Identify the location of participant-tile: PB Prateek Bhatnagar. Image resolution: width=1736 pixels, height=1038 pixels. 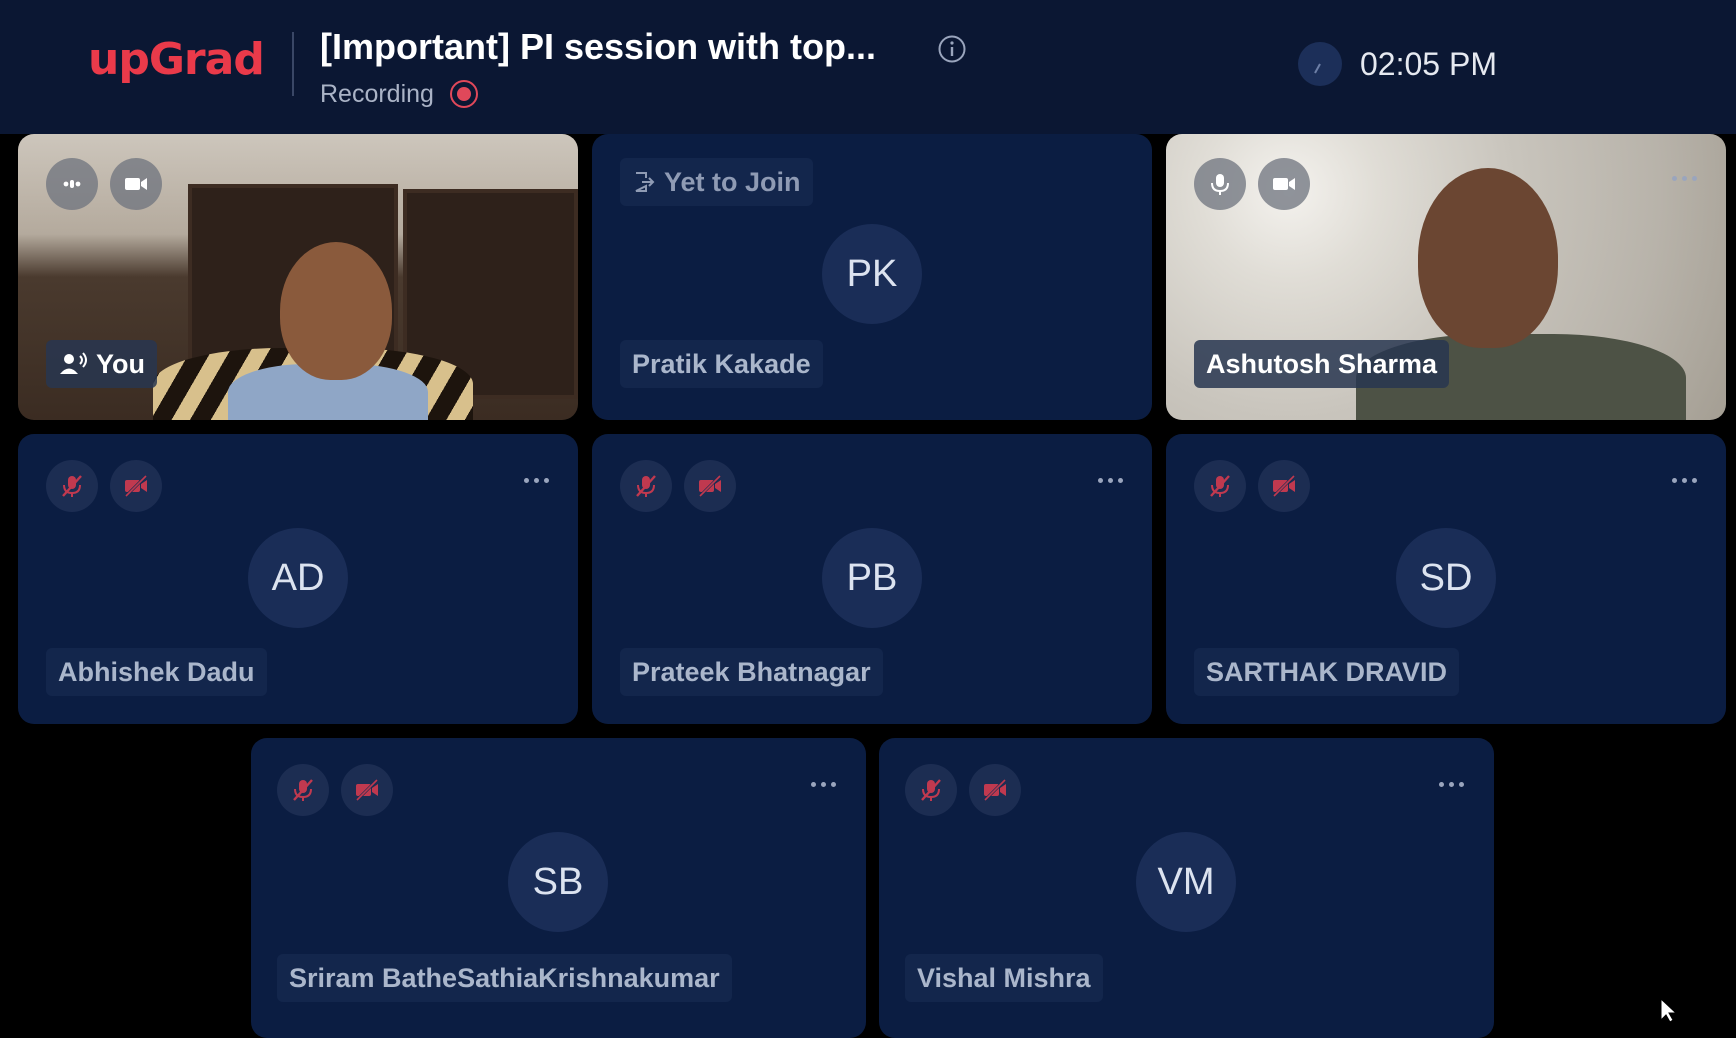
(872, 579).